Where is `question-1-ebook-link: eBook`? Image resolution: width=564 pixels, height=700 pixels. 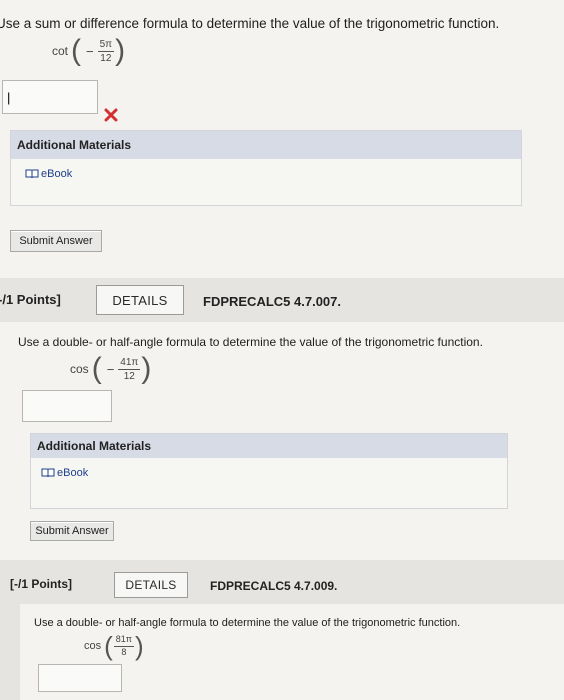
question-1-ebook-link: eBook is located at coordinates (48, 174).